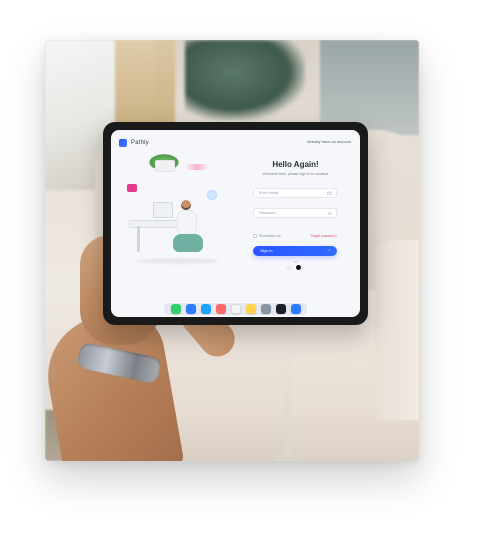 The image size is (500, 547). What do you see at coordinates (295, 309) in the screenshot?
I see `app-store-app-icon` at bounding box center [295, 309].